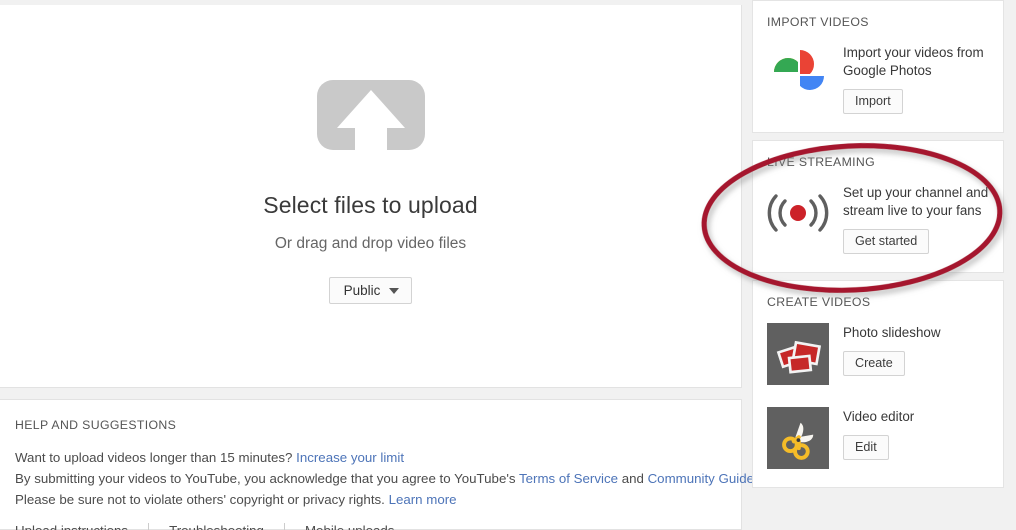 This screenshot has height=530, width=1016. I want to click on video-editor-body: Video editor Edit, so click(878, 433).